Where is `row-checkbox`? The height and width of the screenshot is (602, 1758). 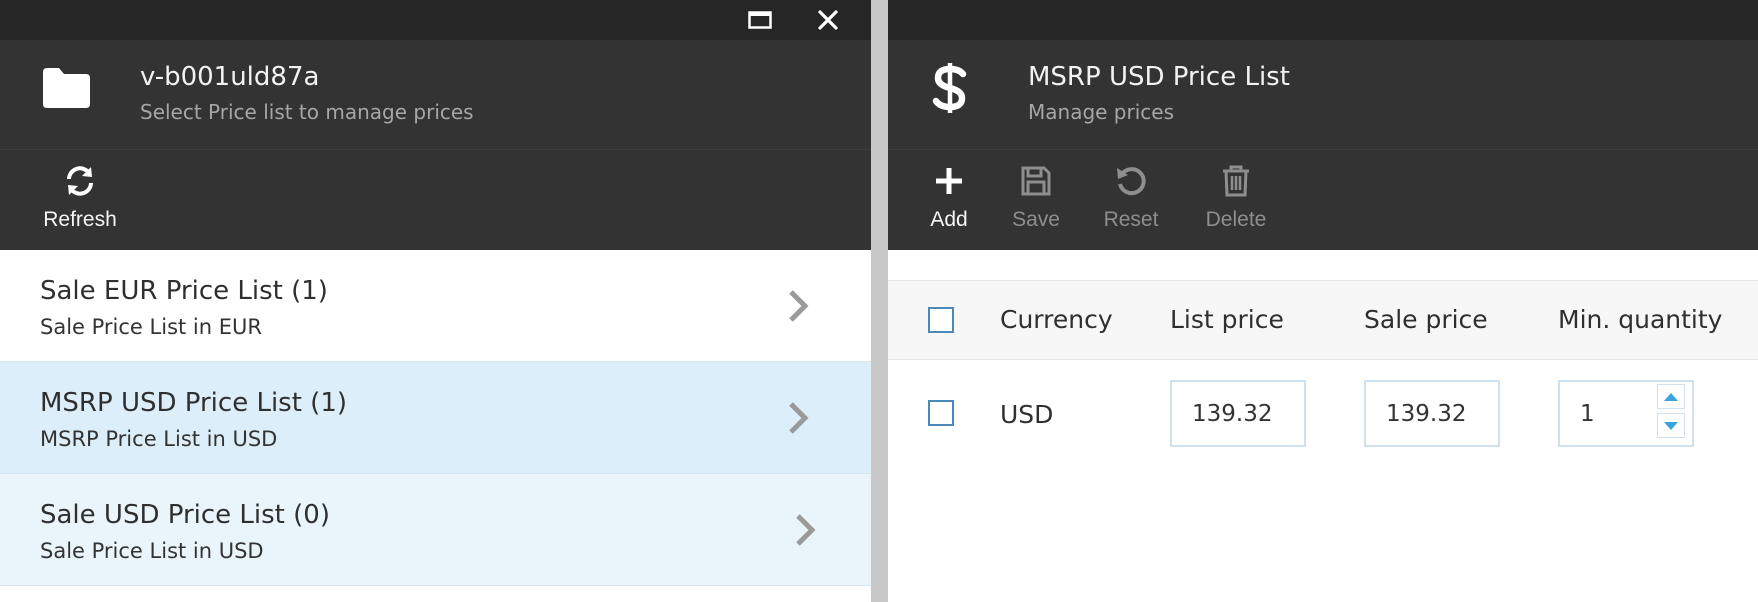 row-checkbox is located at coordinates (941, 413).